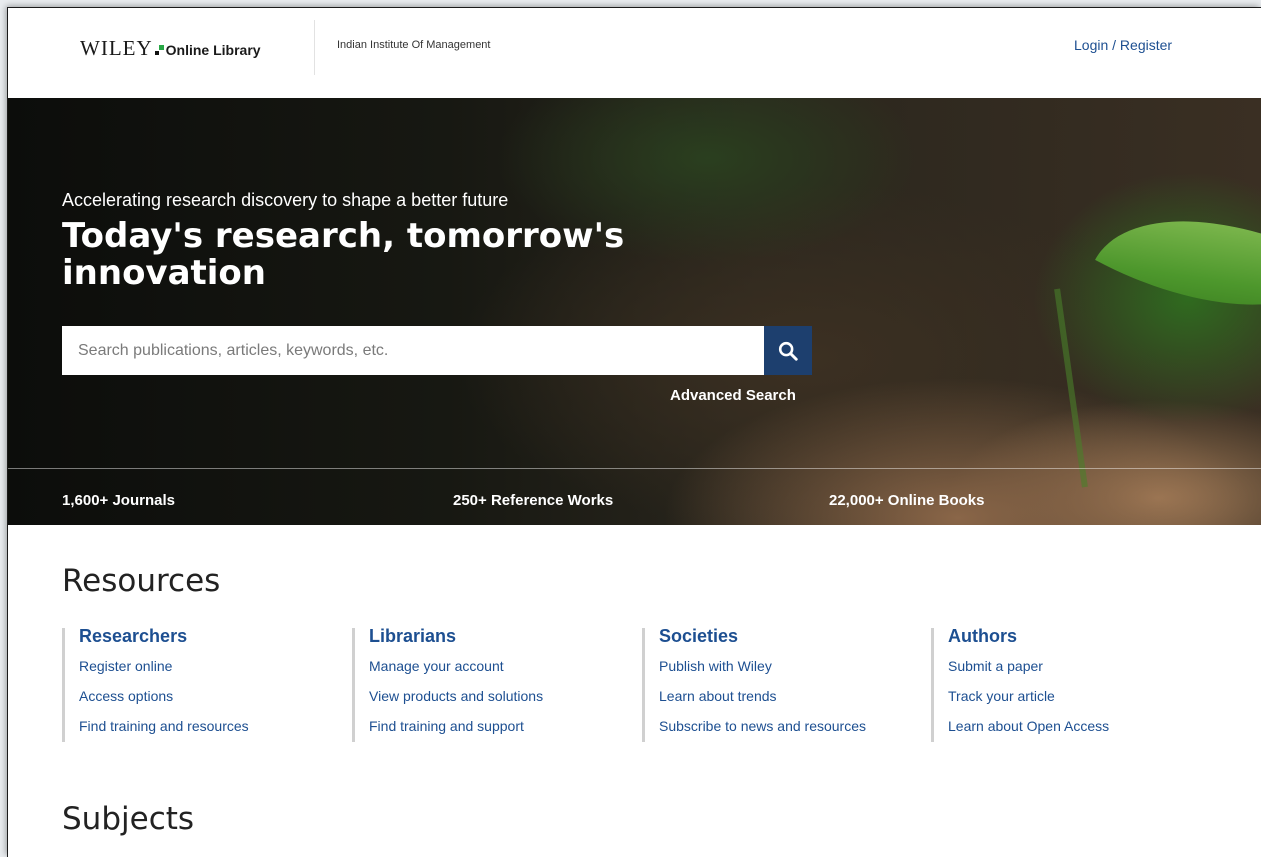 The image size is (1261, 857). What do you see at coordinates (413, 350) in the screenshot?
I see `search-input` at bounding box center [413, 350].